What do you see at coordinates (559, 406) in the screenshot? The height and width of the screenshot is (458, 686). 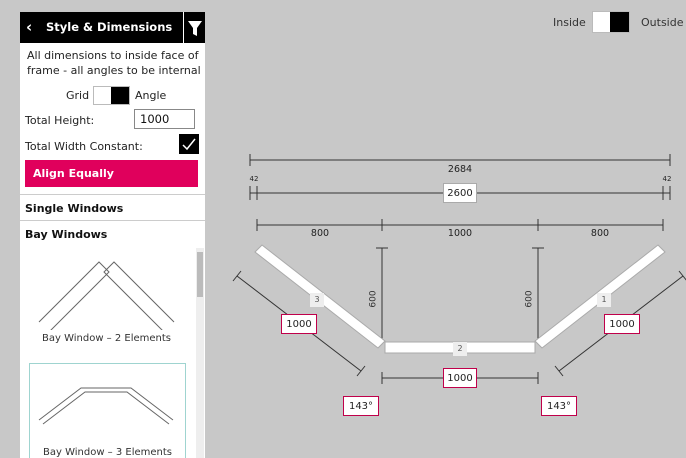 I see `angle-right-input: 143°` at bounding box center [559, 406].